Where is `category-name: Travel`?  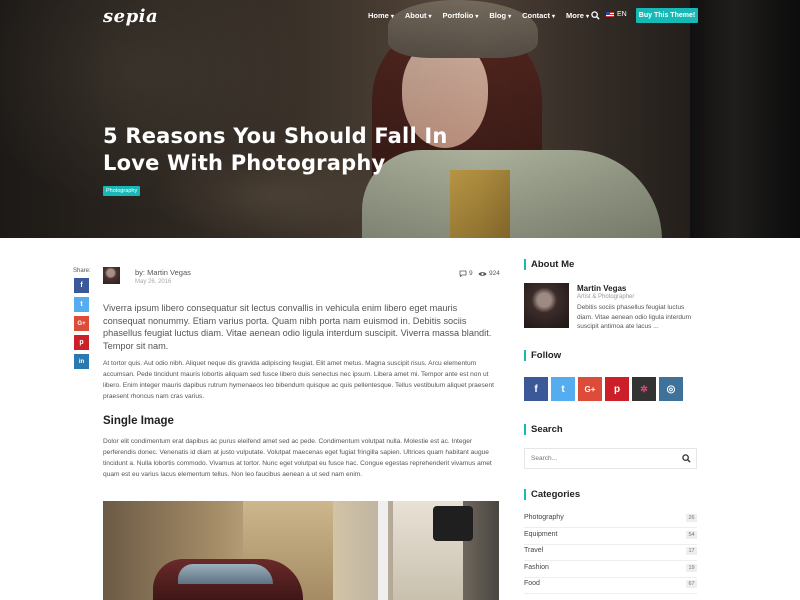
category-name: Travel is located at coordinates (534, 550).